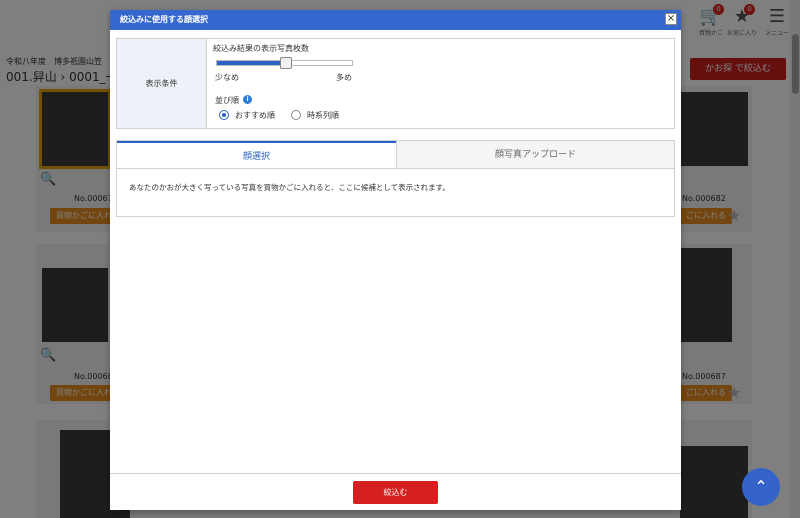 The width and height of the screenshot is (800, 518). I want to click on dialog-title: 絞込みに使用する顔選択, so click(164, 19).